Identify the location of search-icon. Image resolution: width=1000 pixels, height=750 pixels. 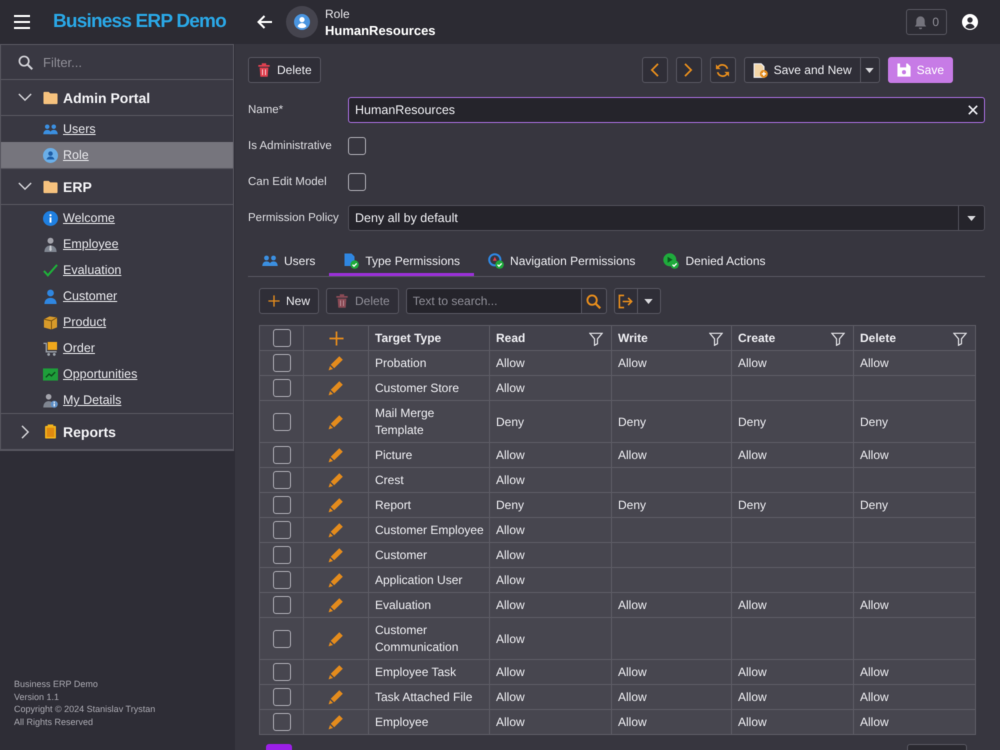
(25, 62).